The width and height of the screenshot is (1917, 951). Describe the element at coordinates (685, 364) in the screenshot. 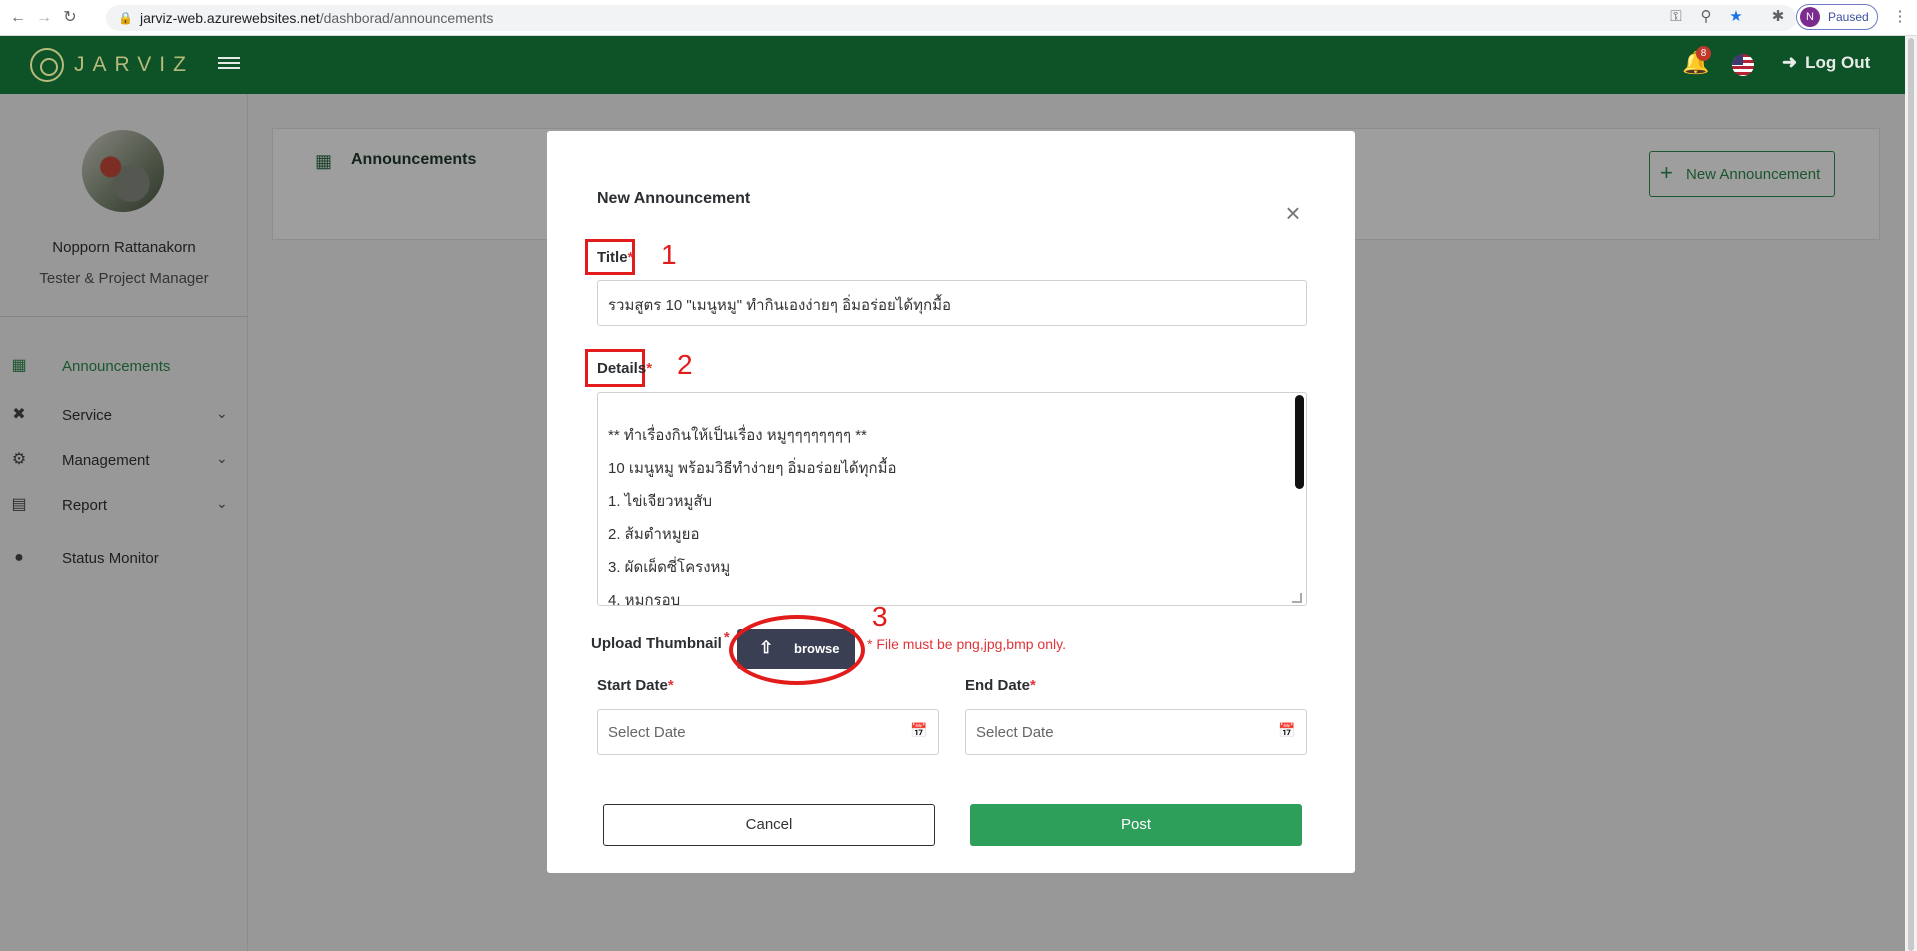

I see `annotation-number-2: 2` at that location.